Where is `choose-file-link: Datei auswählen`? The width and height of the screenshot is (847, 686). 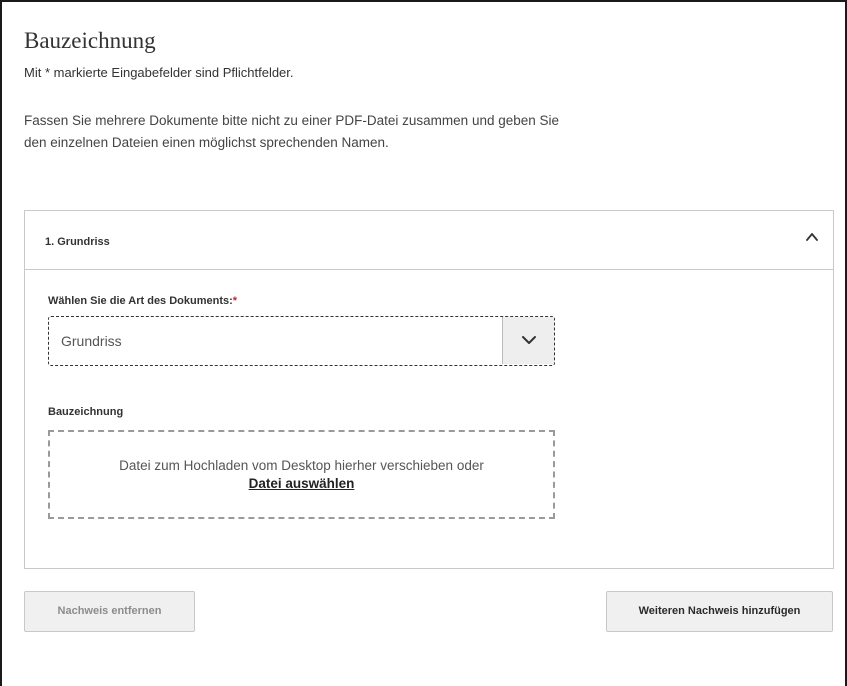
choose-file-link: Datei auswählen is located at coordinates (301, 483).